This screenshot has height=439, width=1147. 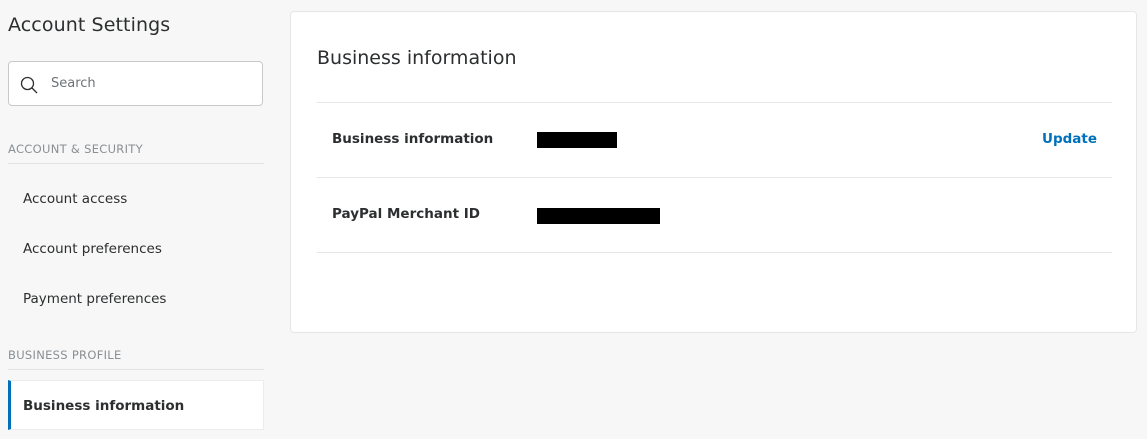 I want to click on search-box, so click(x=135, y=83).